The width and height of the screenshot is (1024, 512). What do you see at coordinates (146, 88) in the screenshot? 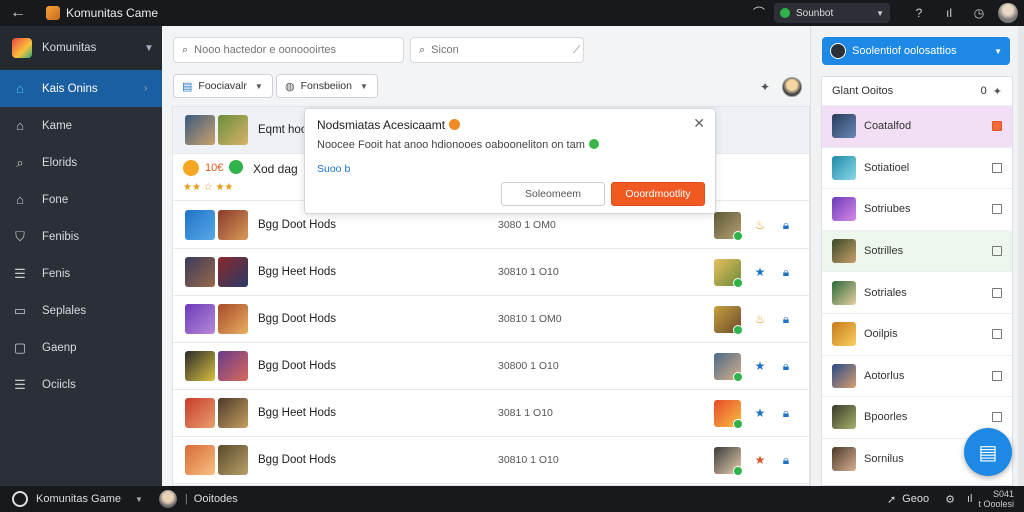
I see `chevron-right-icon: ›` at bounding box center [146, 88].